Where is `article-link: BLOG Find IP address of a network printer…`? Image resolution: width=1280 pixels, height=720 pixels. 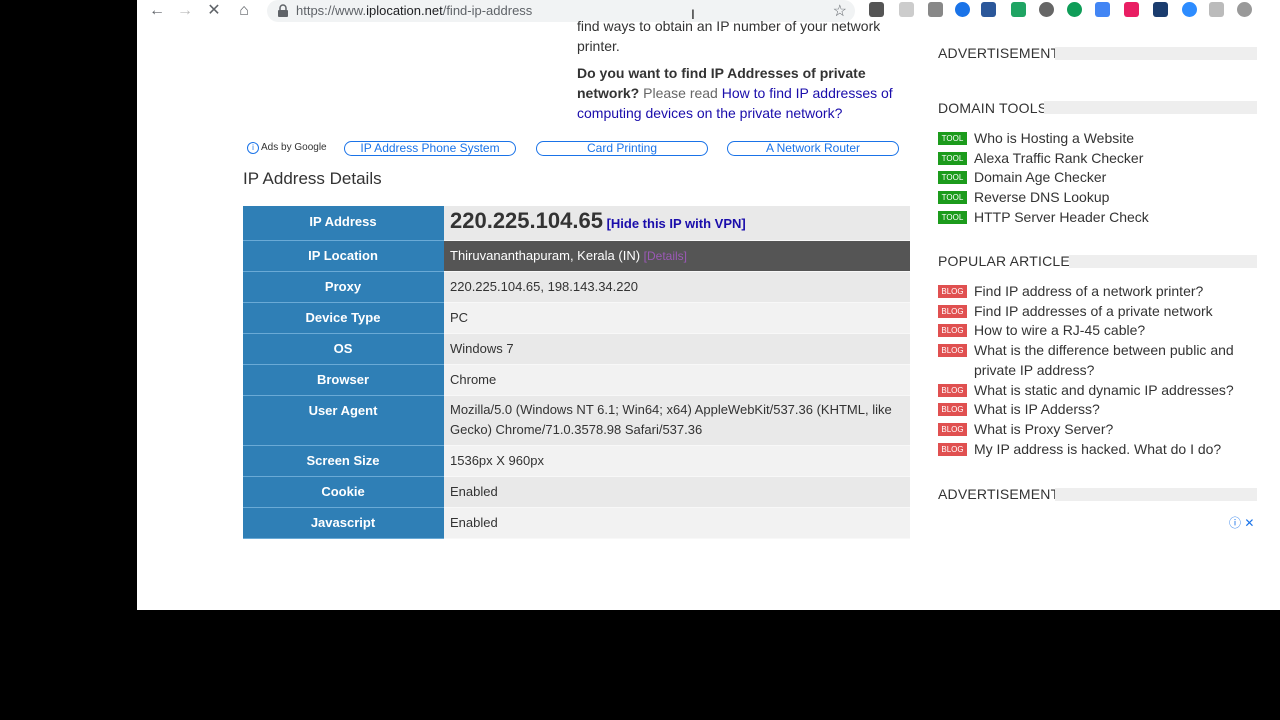 article-link: BLOG Find IP address of a network printer… is located at coordinates (1088, 292).